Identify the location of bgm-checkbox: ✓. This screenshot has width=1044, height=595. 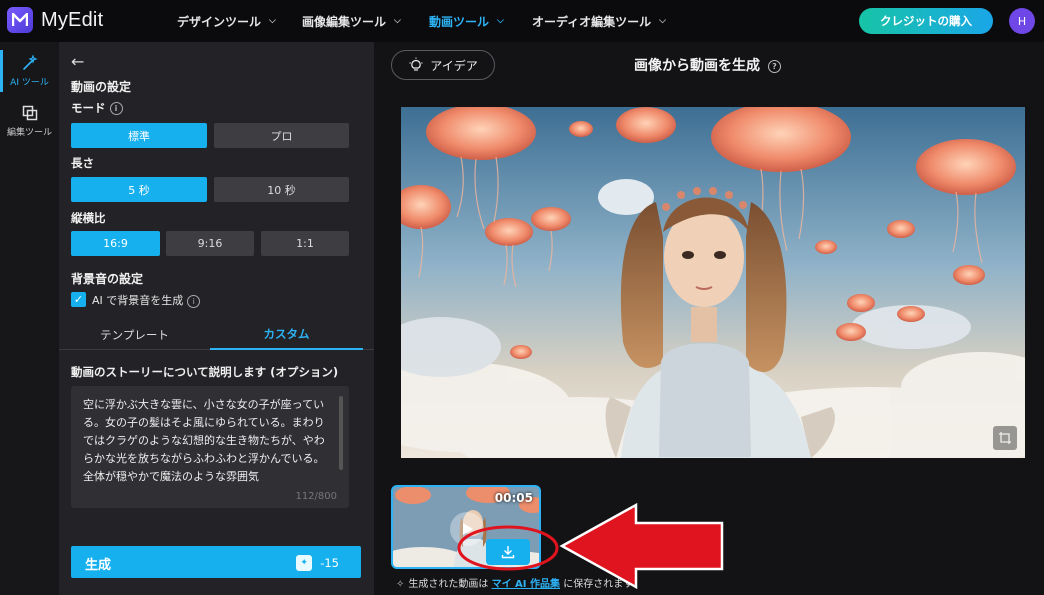
(78, 299).